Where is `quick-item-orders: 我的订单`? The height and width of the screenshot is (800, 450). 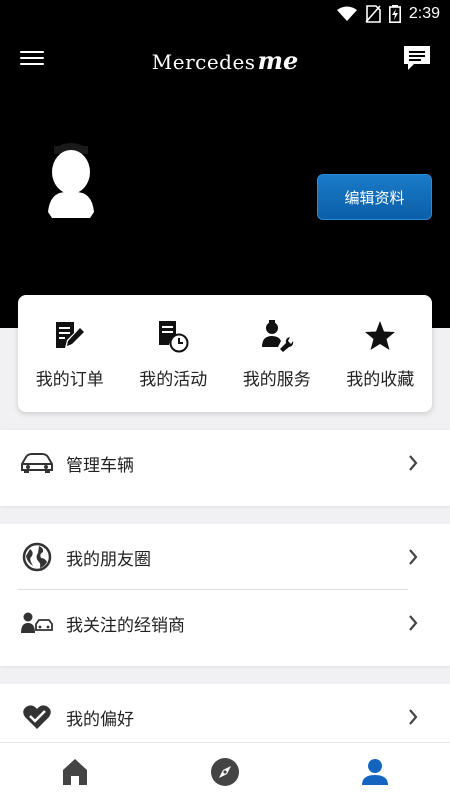
quick-item-orders: 我的订单 is located at coordinates (70, 353).